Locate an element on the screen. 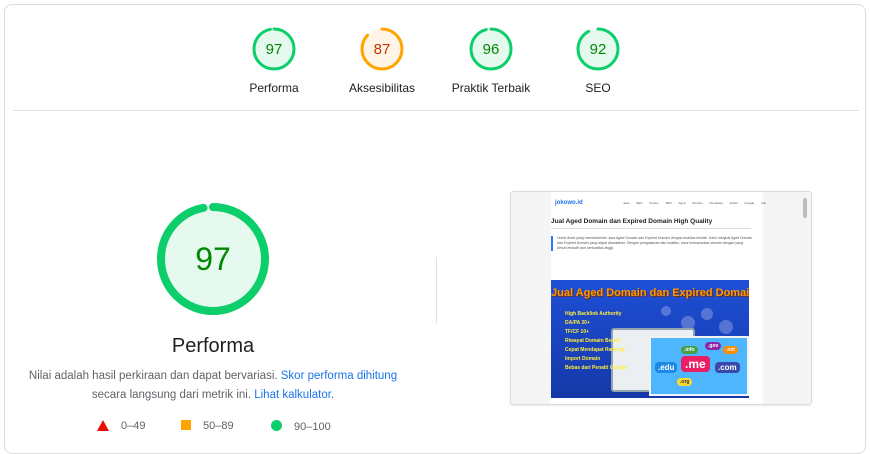  banner-bullet: Riwayat Domain Bersih is located at coordinates (593, 341).